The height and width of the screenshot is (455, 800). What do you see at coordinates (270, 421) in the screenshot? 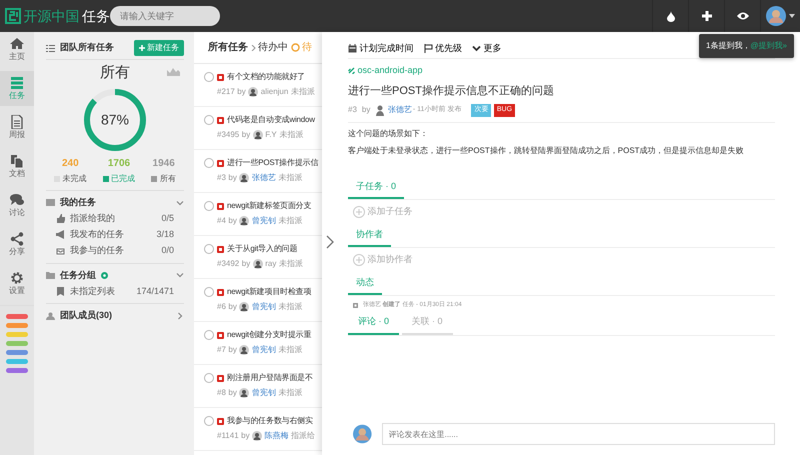
I see `task-title: 我参与的任务数与右侧实` at bounding box center [270, 421].